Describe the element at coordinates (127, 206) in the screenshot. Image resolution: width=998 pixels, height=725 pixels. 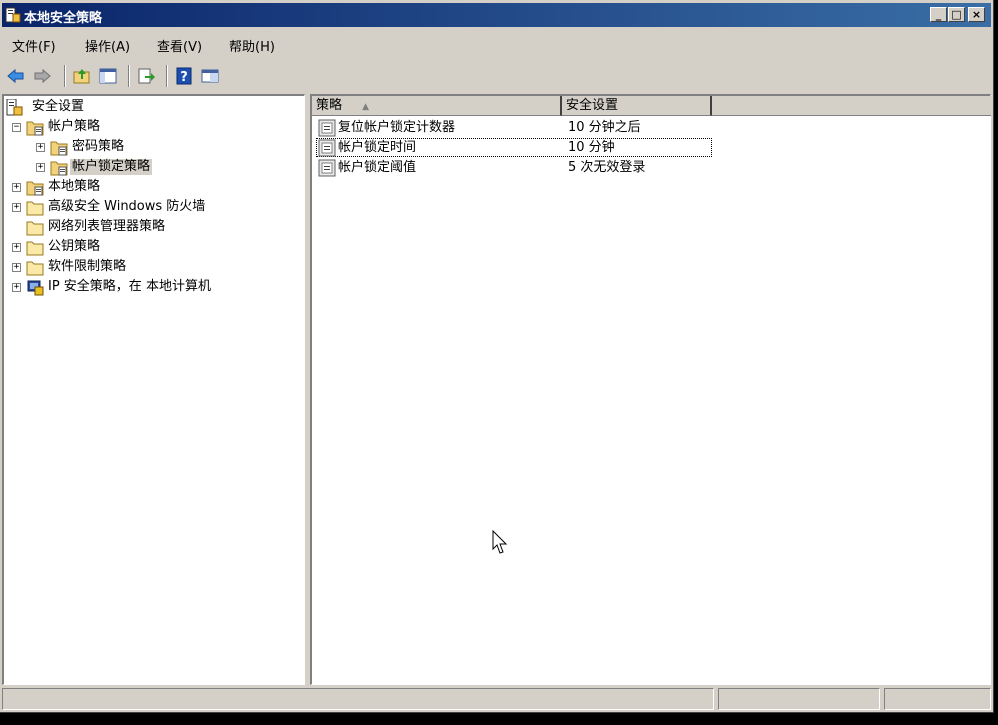
I see `tree-item-label: 高级安全 Windows 防火墙` at that location.